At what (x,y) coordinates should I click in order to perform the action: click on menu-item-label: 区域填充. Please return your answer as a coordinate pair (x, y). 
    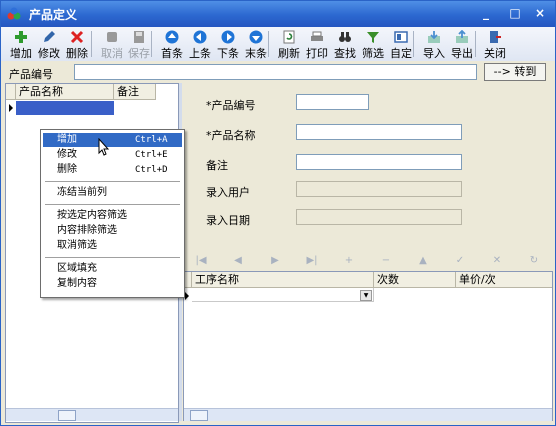
    Looking at the image, I should click on (77, 268).